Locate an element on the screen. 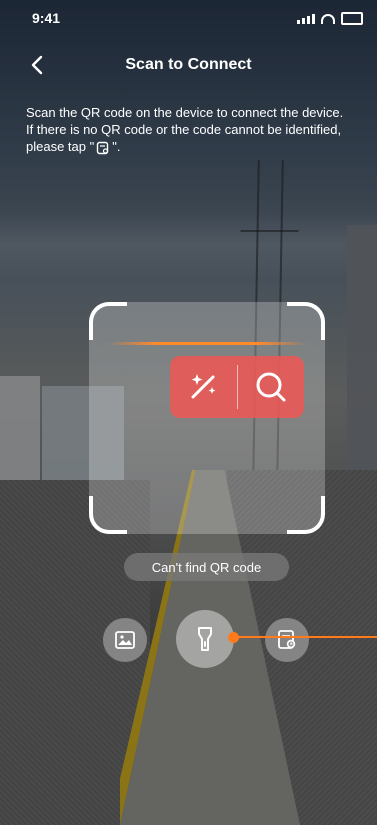 This screenshot has width=377, height=825. flashlight-button is located at coordinates (205, 639).